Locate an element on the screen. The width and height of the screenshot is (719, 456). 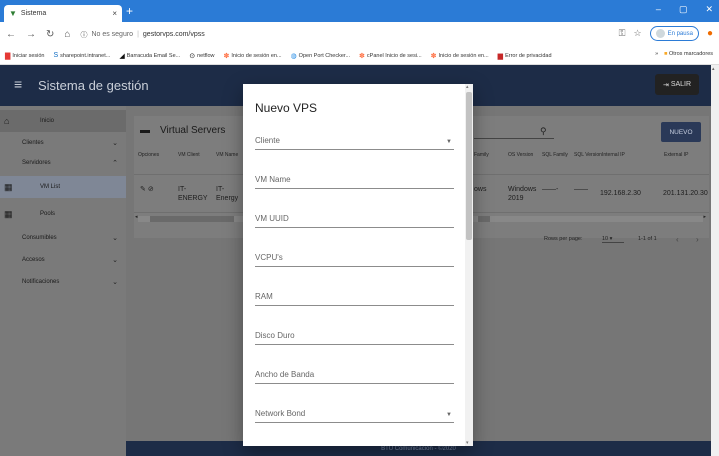
list-icon: ▦ is located at coordinates (8, 186).